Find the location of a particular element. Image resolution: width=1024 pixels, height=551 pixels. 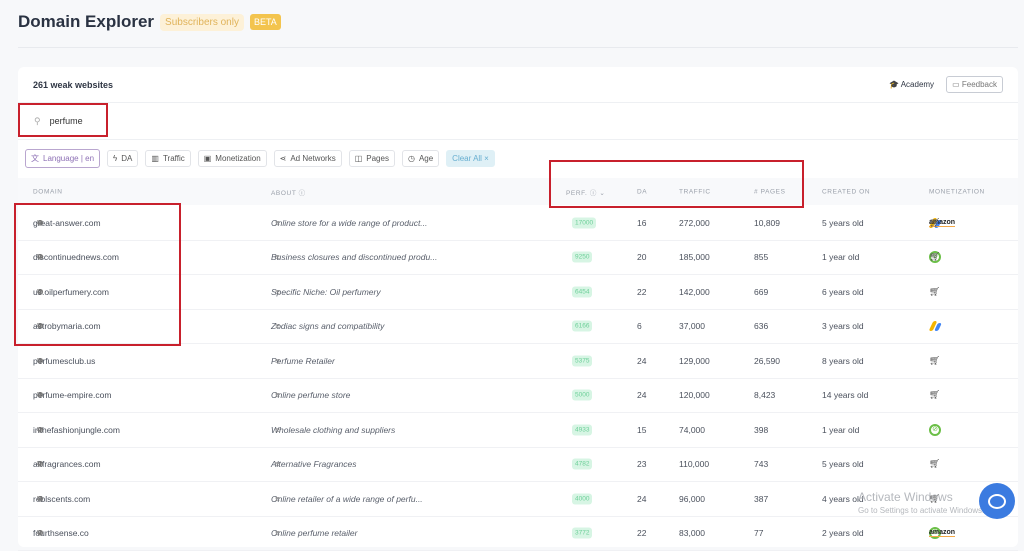

domain-link: inthefashionjungle.com is located at coordinates (76, 430).